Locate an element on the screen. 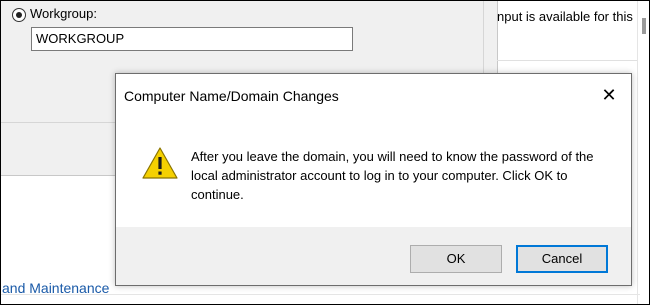  workgroup-input: WORKGROUP is located at coordinates (192, 39).